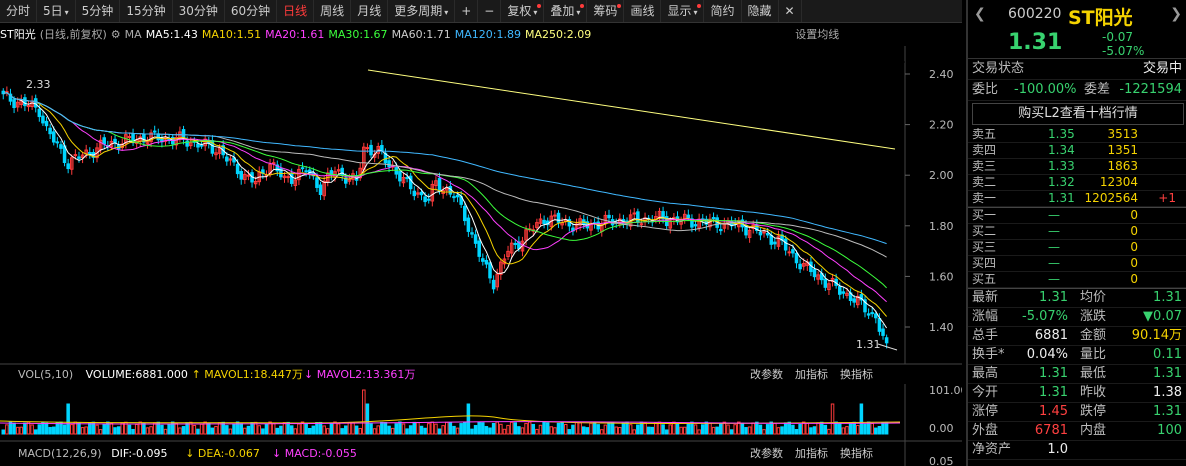 The width and height of the screenshot is (1186, 466). Describe the element at coordinates (56, 11) in the screenshot. I see `toolbar-item-1: 5日 ▾` at that location.